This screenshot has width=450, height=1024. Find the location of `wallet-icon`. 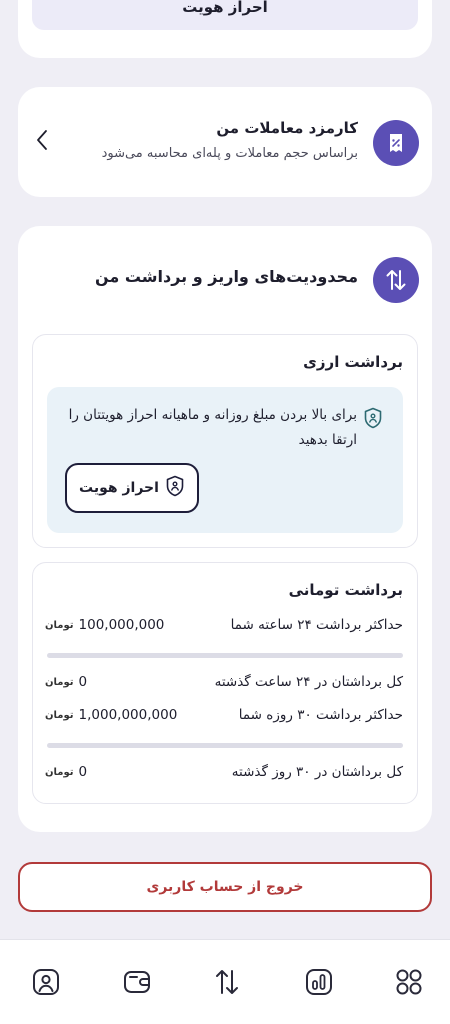

wallet-icon is located at coordinates (137, 982).